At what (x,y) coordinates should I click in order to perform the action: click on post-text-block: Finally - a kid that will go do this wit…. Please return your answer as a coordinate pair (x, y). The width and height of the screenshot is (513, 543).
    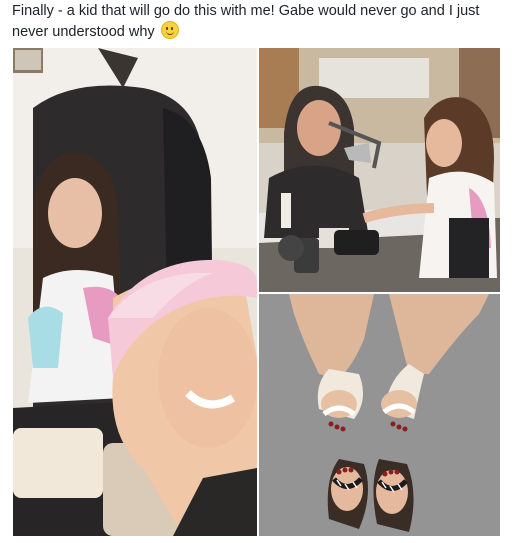
    Looking at the image, I should click on (257, 22).